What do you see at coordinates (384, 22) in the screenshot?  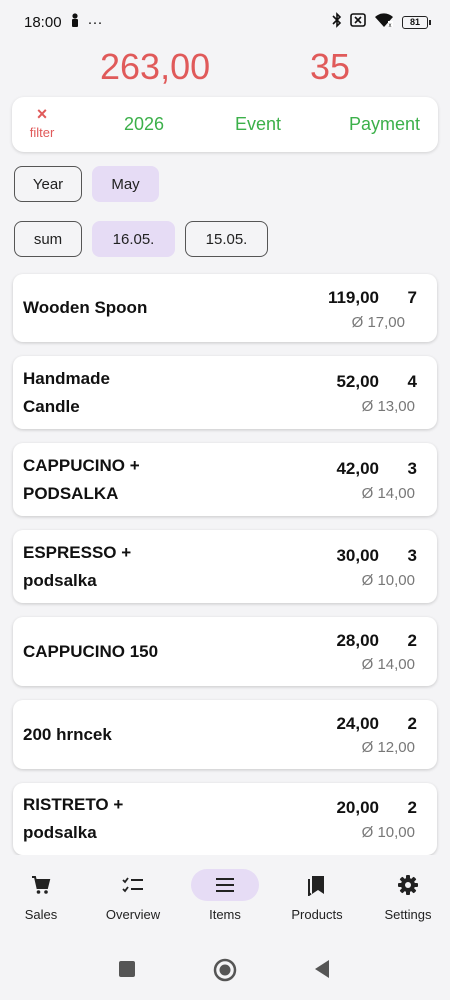 I see `wifi-icon: x` at bounding box center [384, 22].